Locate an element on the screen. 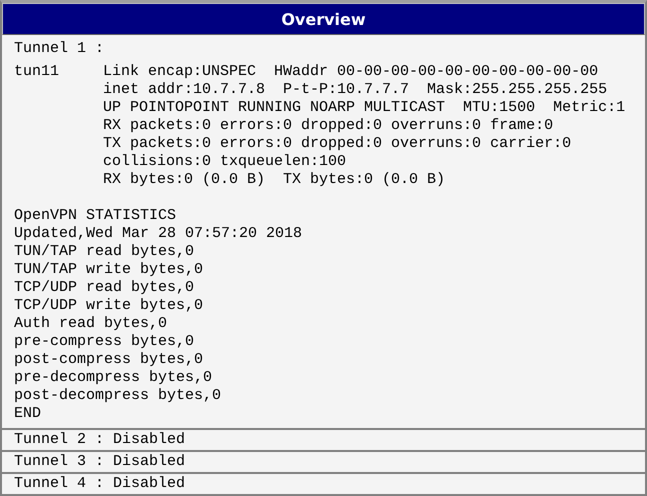 The height and width of the screenshot is (496, 647). statistics-line: TCP/UDP write bytes,0 is located at coordinates (109, 306).